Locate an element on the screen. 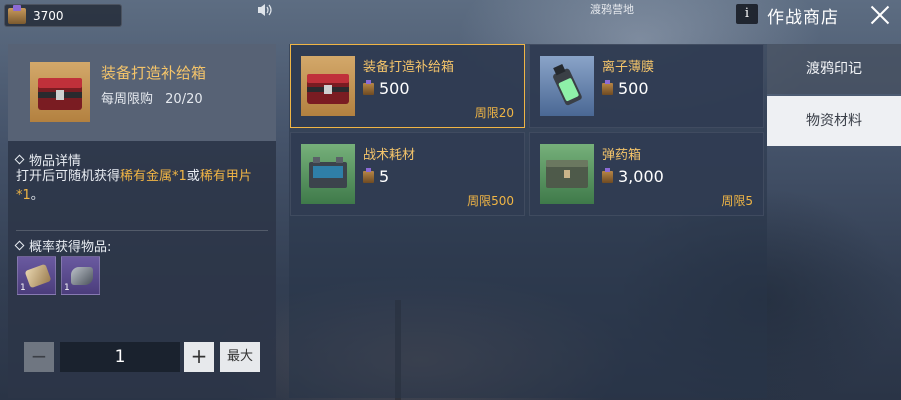 Image resolution: width=901 pixels, height=400 pixels. product-card-supply-crate: 装备打造补给箱 500 周限20 is located at coordinates (407, 86).